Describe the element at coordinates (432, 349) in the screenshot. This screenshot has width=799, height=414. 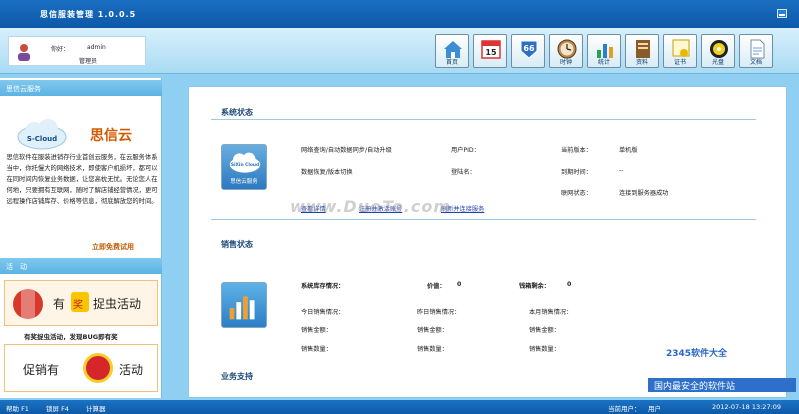
I see `yesterday-qty-label: 销售数量：` at that location.